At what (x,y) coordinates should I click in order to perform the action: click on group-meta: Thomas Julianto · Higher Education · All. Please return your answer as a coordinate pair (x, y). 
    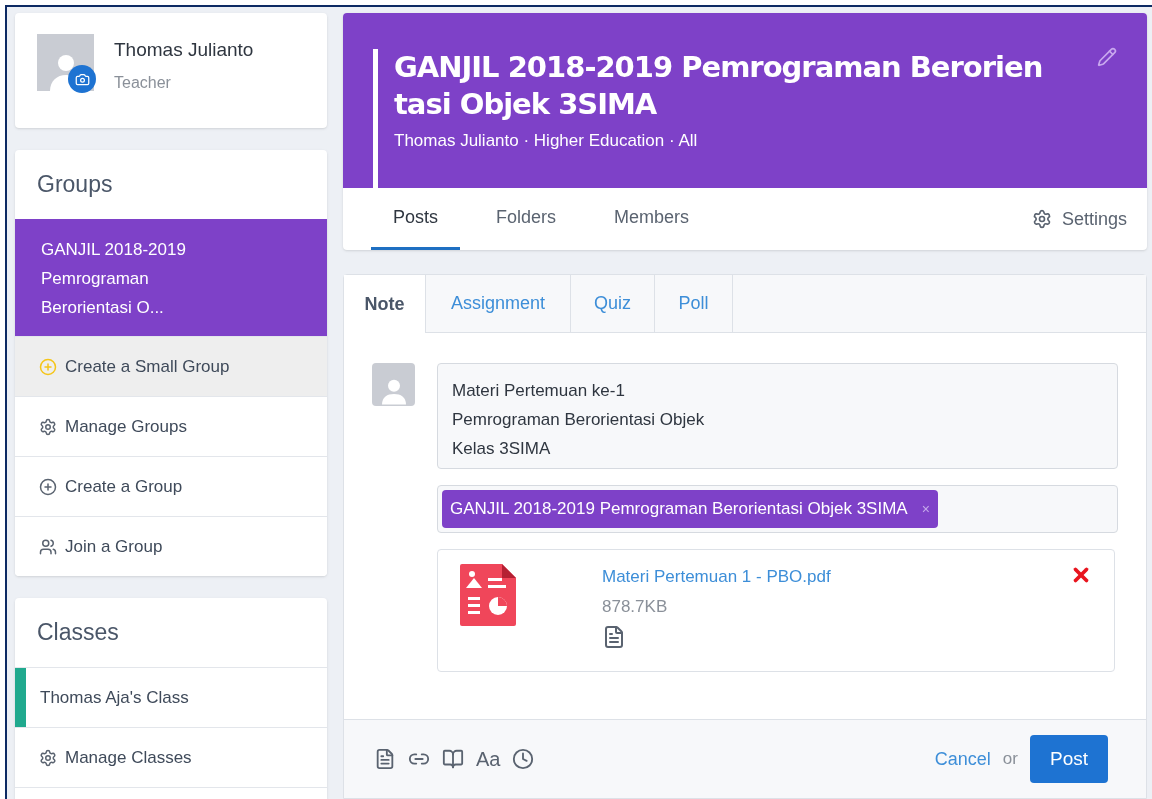
    Looking at the image, I should click on (546, 141).